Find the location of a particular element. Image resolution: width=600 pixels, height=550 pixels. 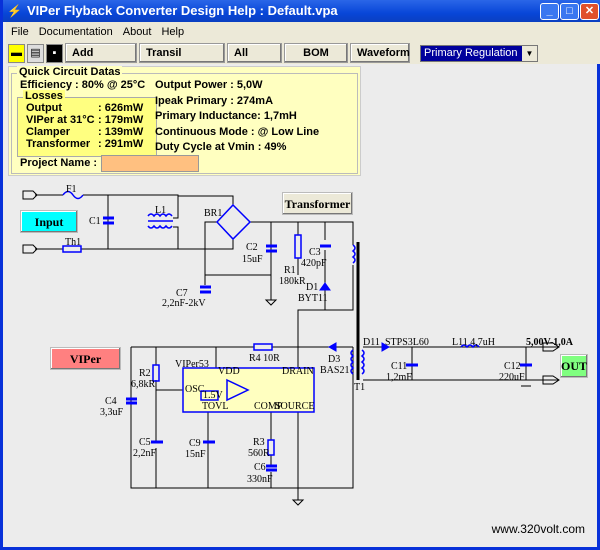

label-c5: C5 is located at coordinates (145, 442).